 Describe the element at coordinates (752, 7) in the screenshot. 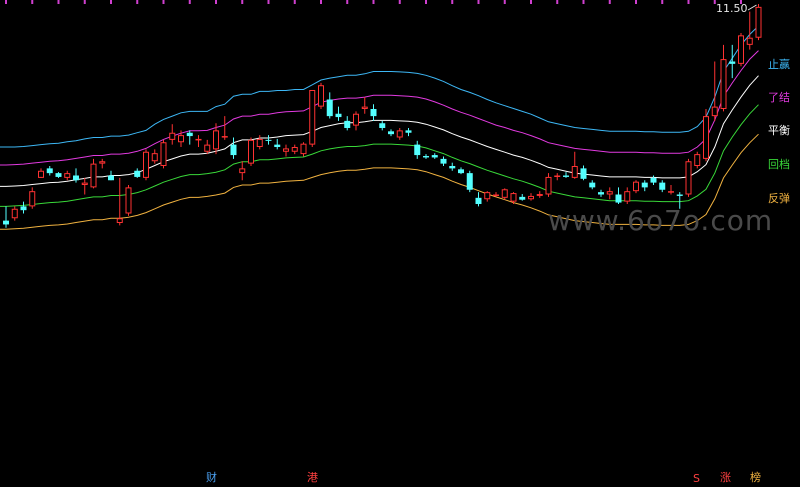

I see `last-price-arrow` at that location.